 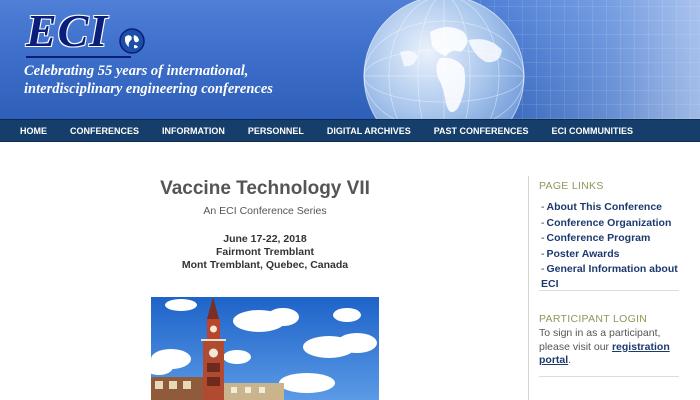 What do you see at coordinates (574, 346) in the screenshot?
I see `login-text-prefix: please visit our` at bounding box center [574, 346].